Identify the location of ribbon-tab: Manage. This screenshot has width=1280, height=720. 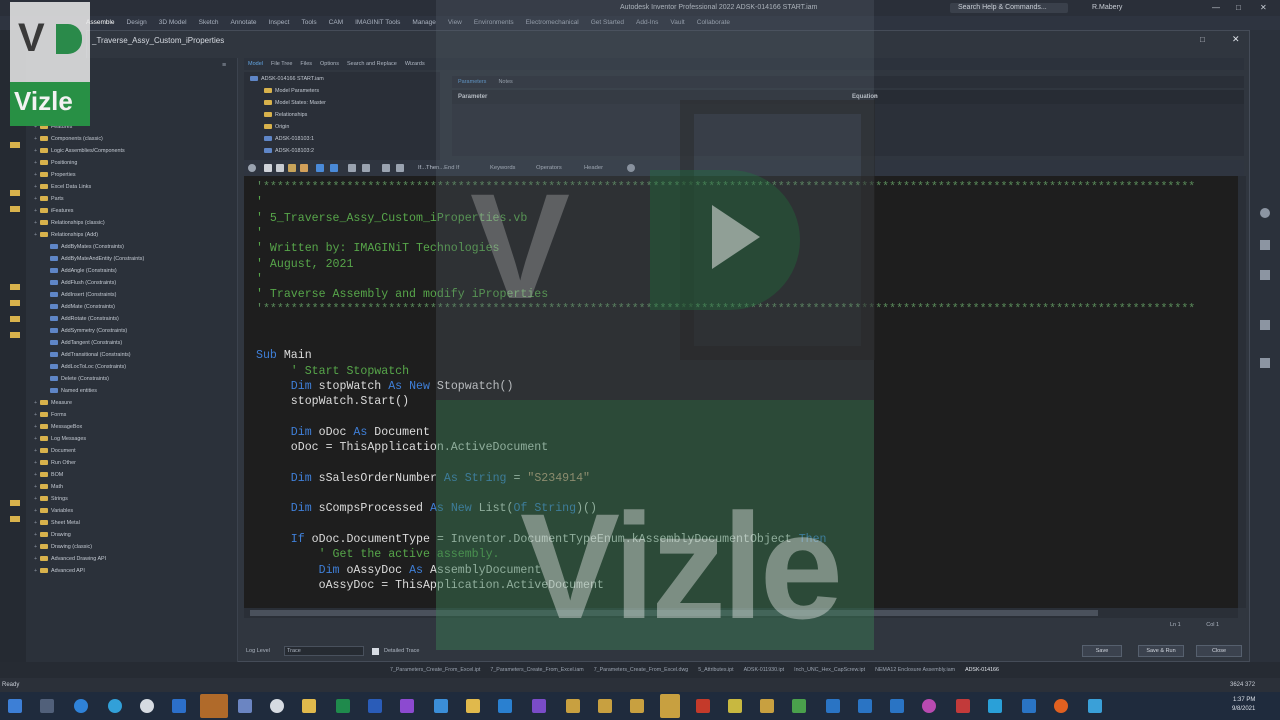
(424, 22).